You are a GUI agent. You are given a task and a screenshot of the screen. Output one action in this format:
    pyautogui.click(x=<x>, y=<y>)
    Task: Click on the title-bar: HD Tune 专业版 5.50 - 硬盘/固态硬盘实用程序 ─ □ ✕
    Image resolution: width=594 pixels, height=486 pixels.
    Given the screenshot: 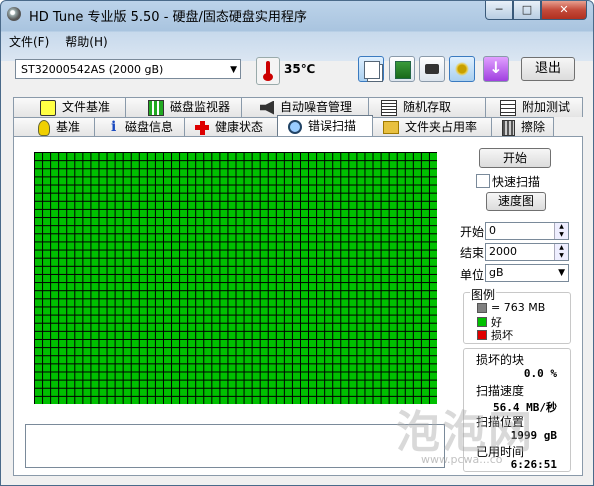 What is the action you would take?
    pyautogui.click(x=297, y=15)
    